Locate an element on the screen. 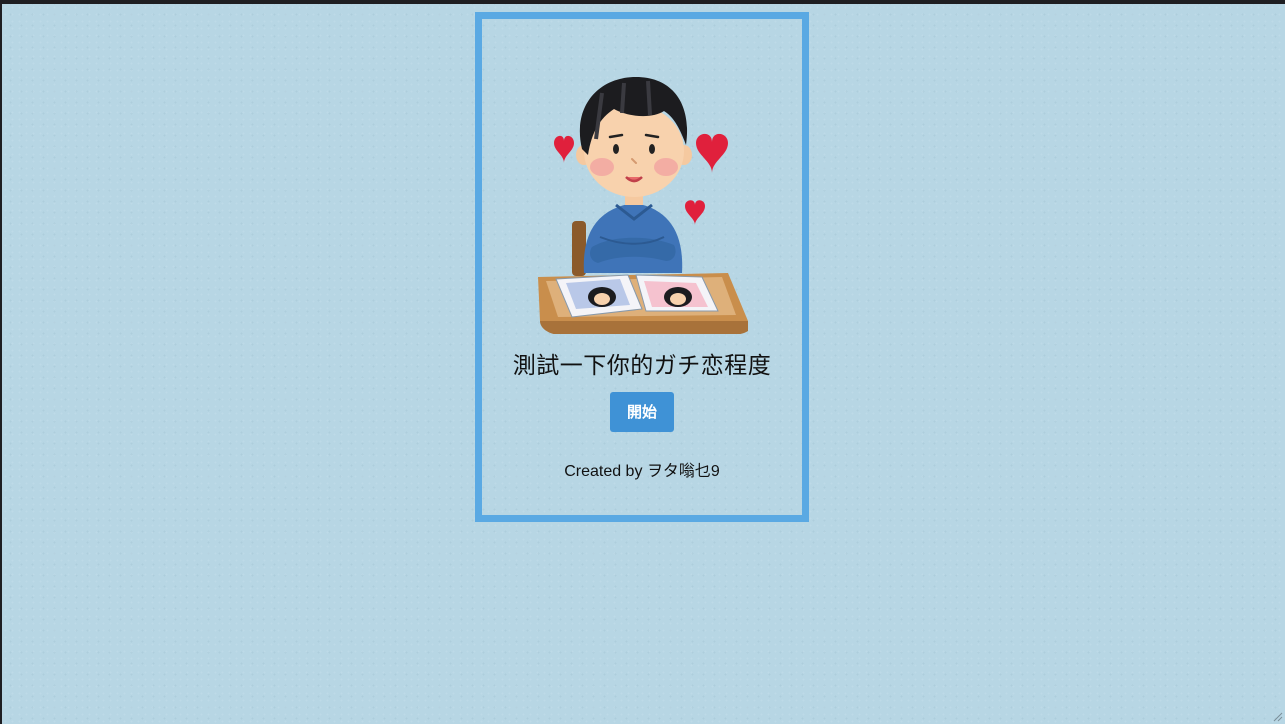 The width and height of the screenshot is (1285, 724). boy-with-photo-album-illustration is located at coordinates (643, 205).